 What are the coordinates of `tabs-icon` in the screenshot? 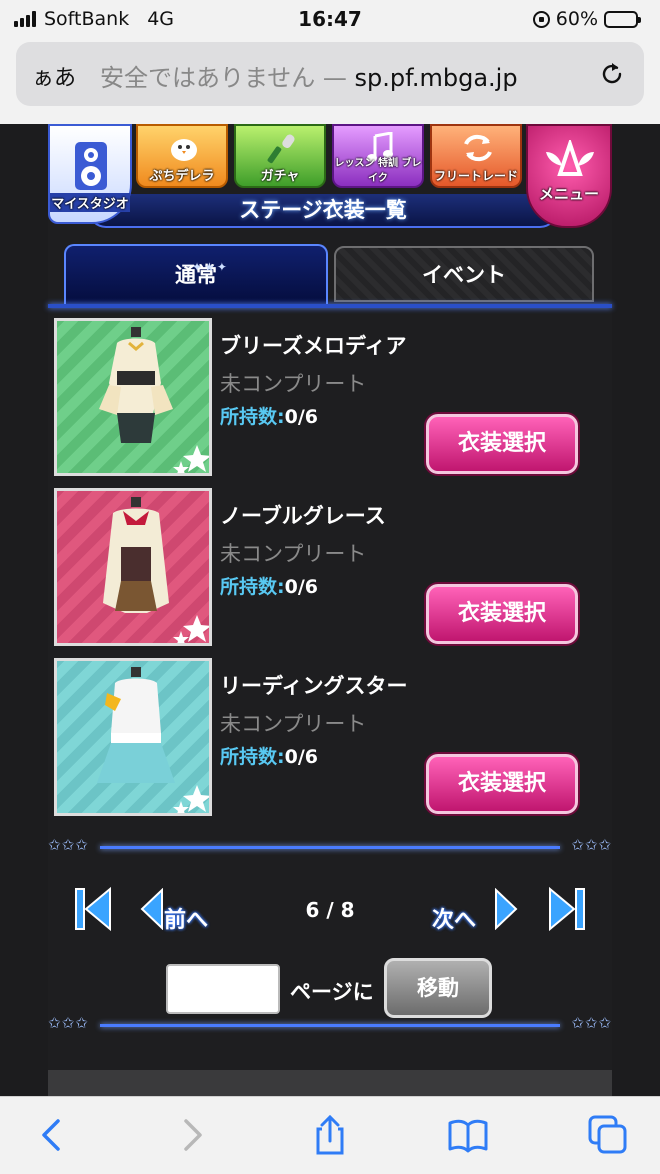 It's located at (608, 1135).